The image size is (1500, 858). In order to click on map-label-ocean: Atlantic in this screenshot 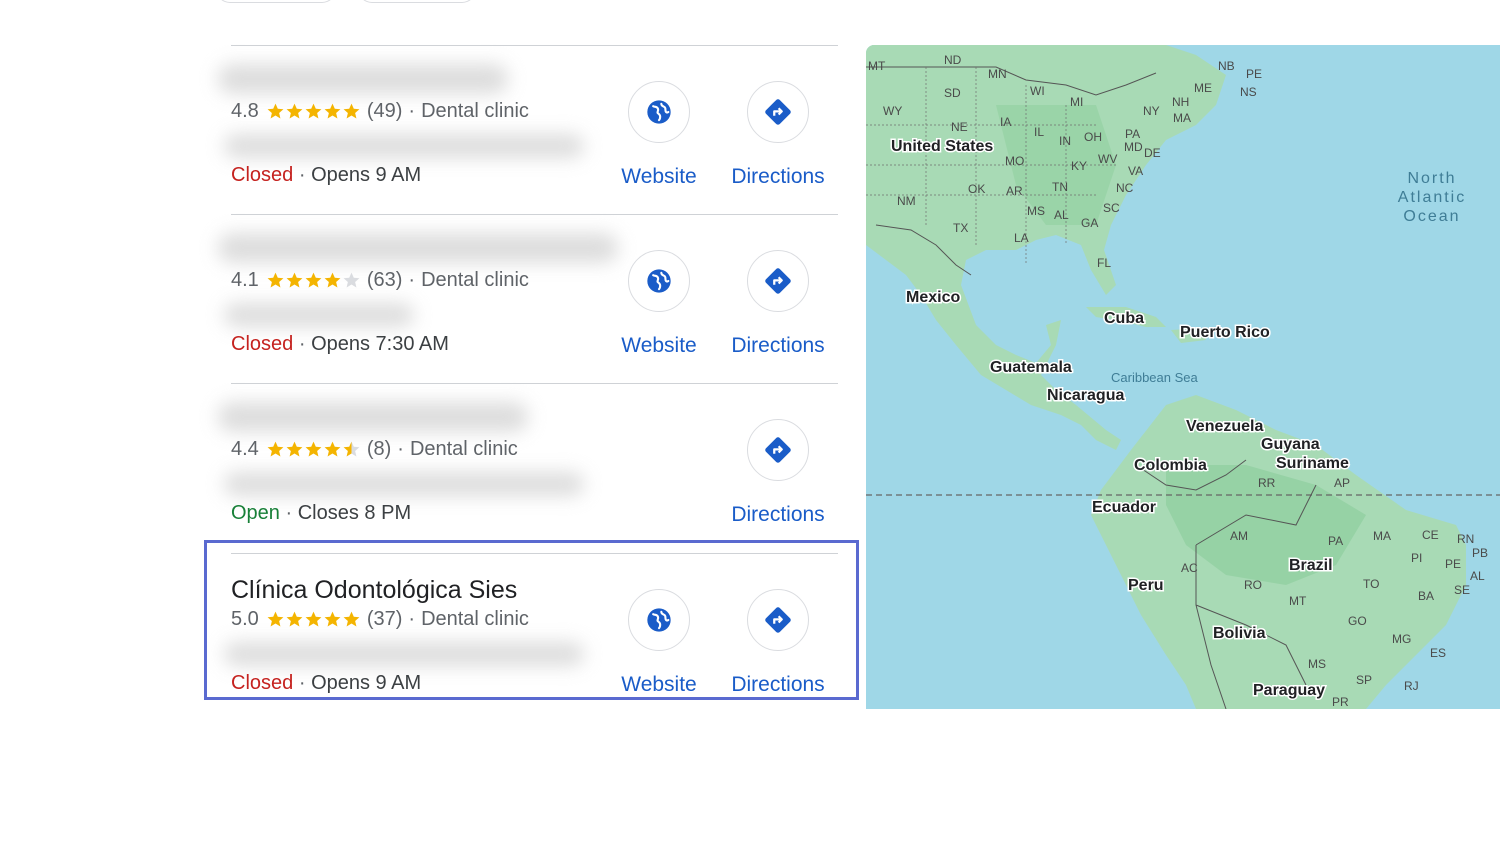, I will do `click(1432, 197)`.